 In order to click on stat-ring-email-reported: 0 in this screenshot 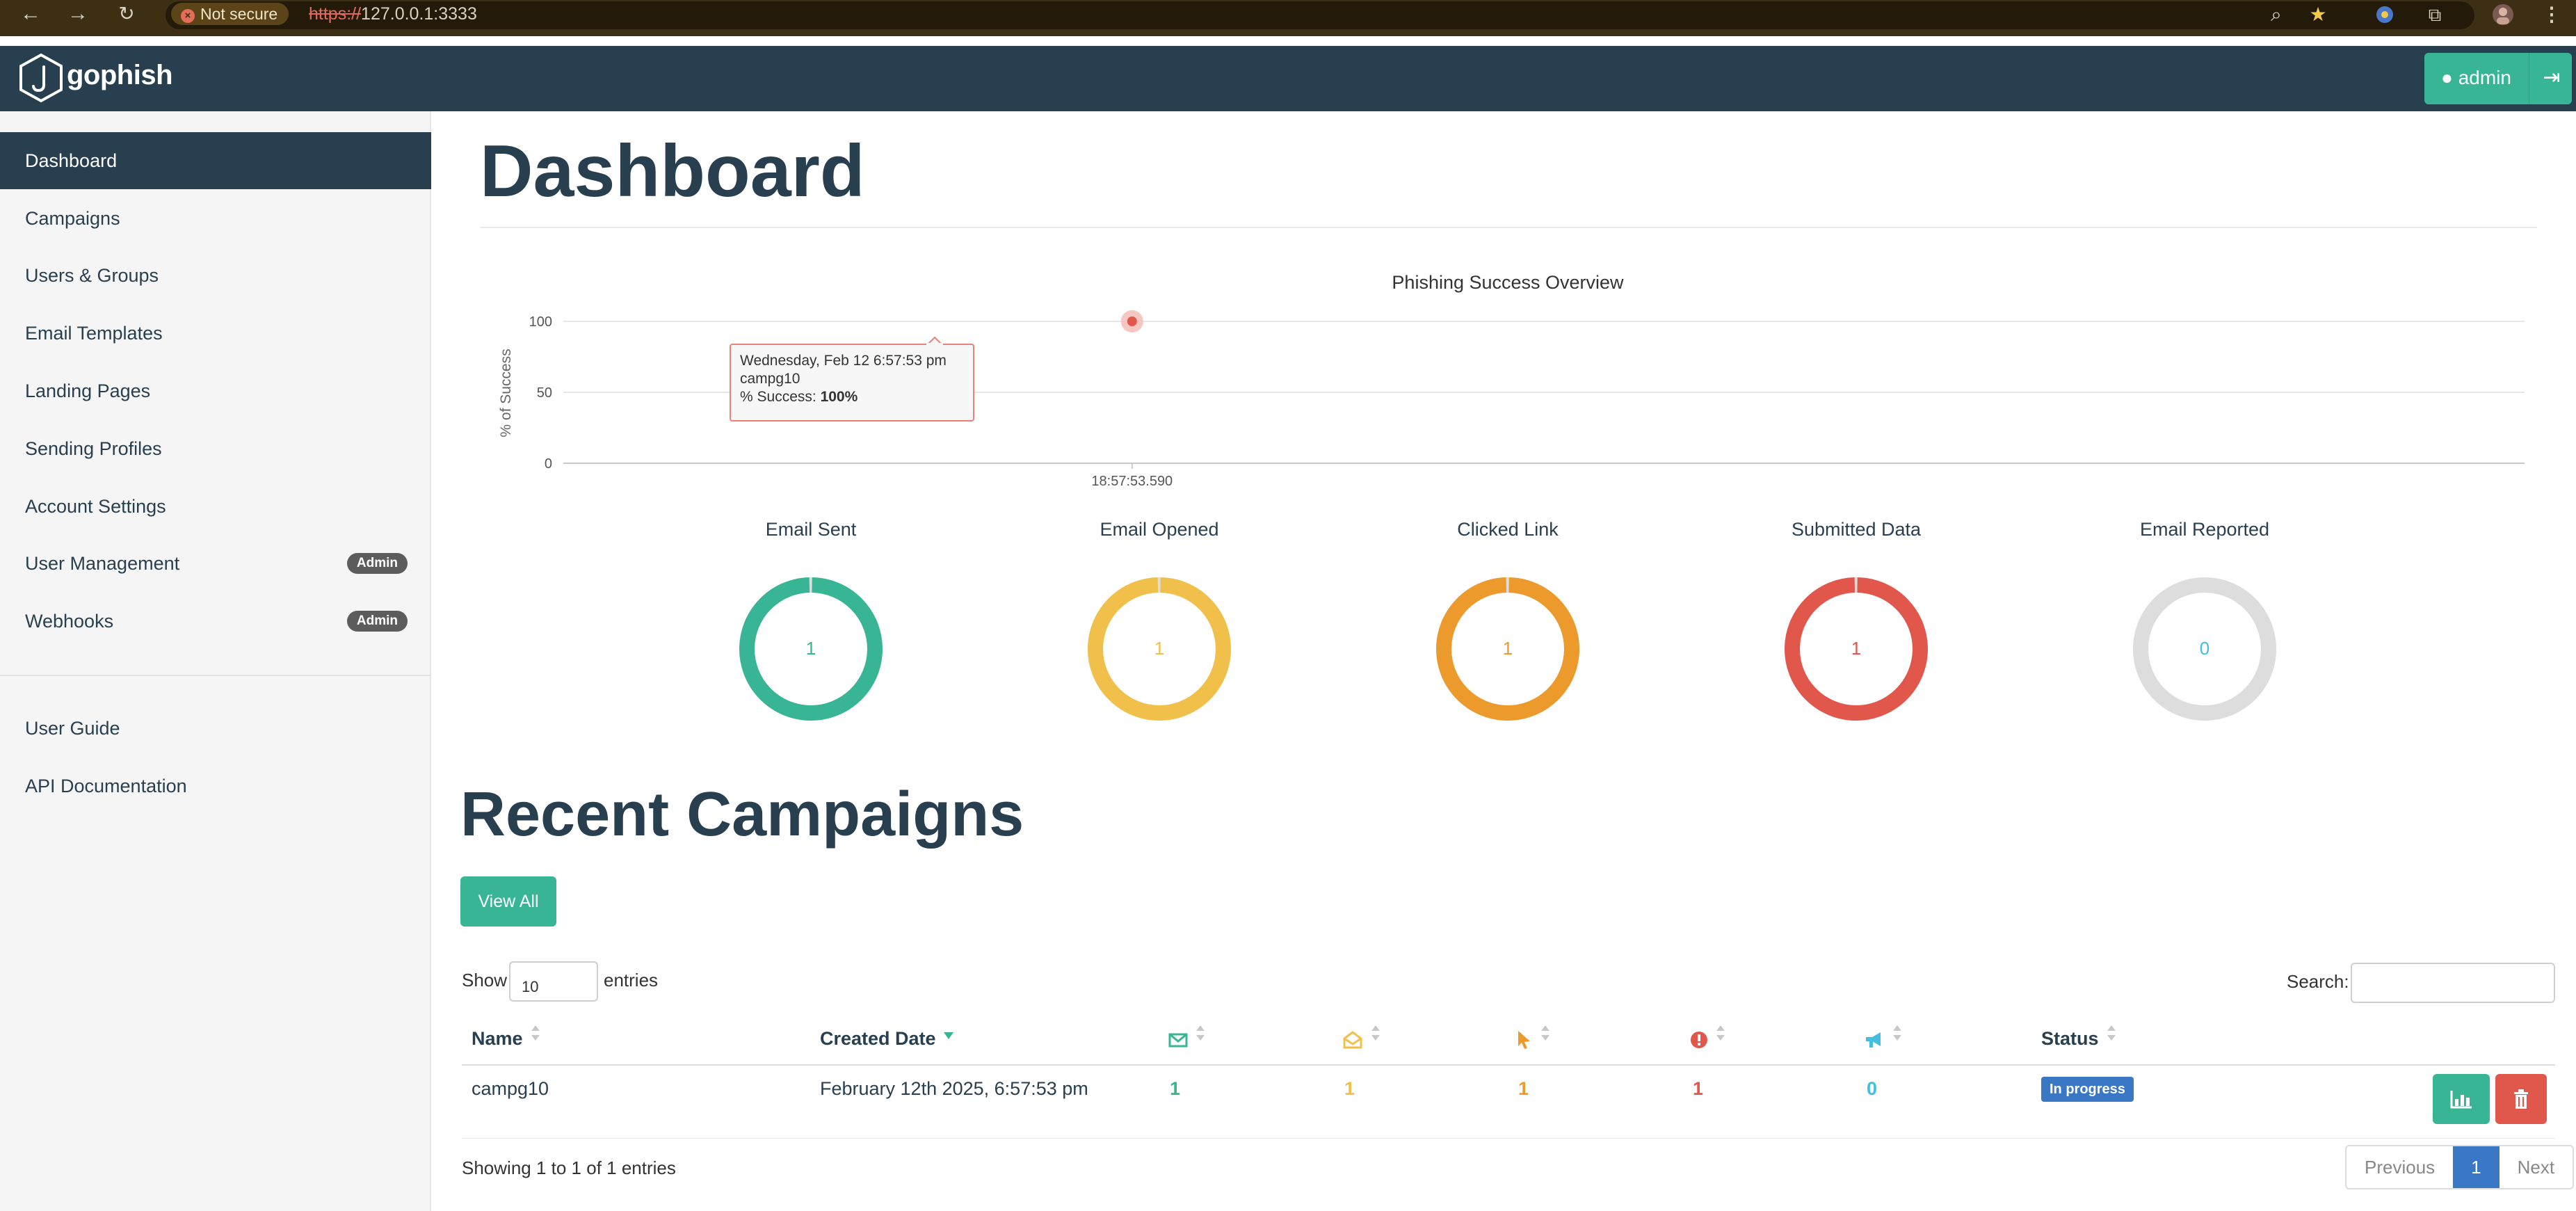, I will do `click(2205, 649)`.